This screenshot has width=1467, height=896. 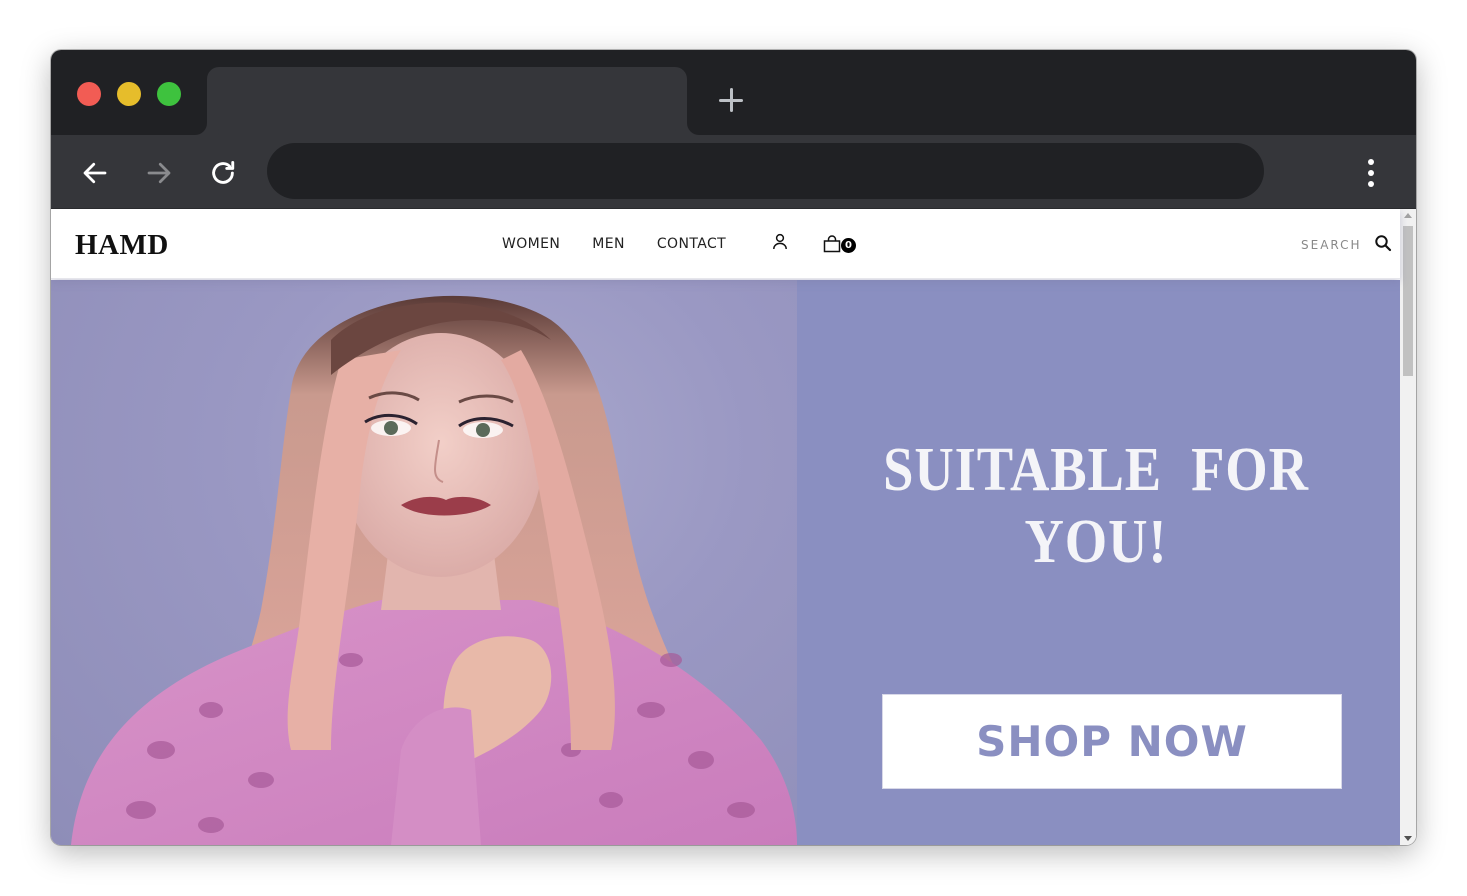 What do you see at coordinates (1408, 838) in the screenshot?
I see `scroll-down-icon` at bounding box center [1408, 838].